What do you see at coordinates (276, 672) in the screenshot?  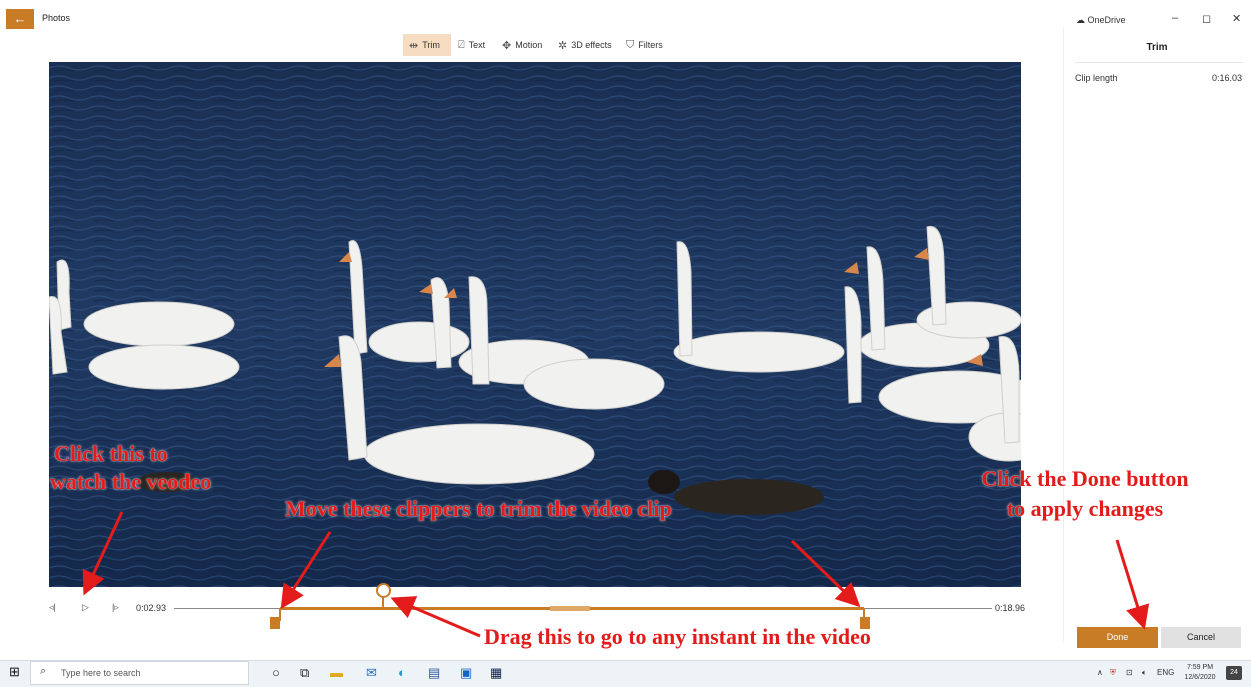 I see `cortana-icon: ○` at bounding box center [276, 672].